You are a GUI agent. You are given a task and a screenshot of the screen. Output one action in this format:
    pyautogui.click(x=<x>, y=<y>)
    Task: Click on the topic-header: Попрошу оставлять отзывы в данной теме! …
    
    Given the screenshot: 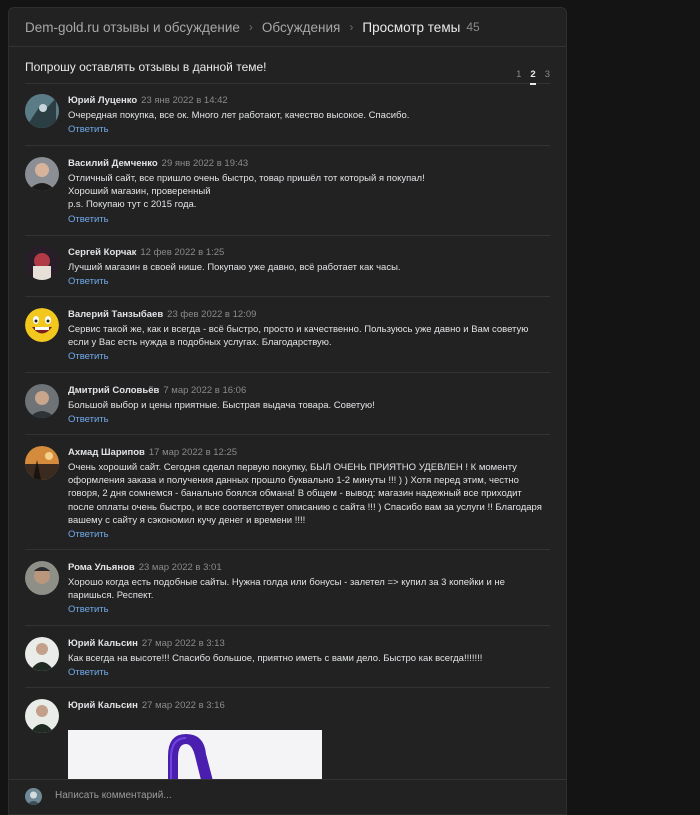 What is the action you would take?
    pyautogui.click(x=287, y=66)
    